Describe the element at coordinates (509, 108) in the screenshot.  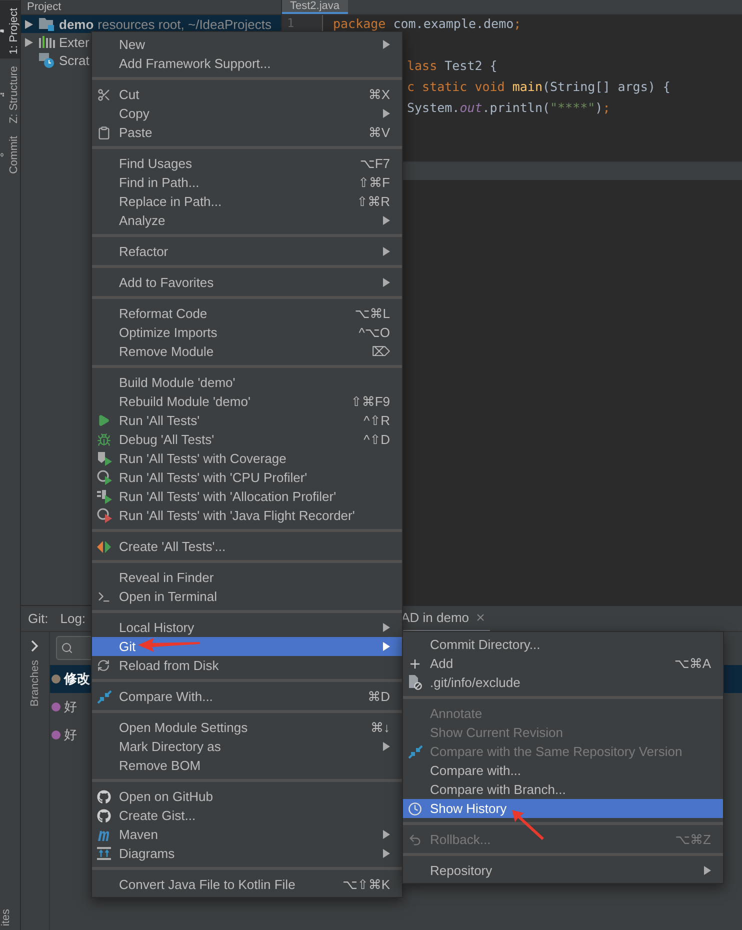
I see `code-line: System.out.println("****");` at that location.